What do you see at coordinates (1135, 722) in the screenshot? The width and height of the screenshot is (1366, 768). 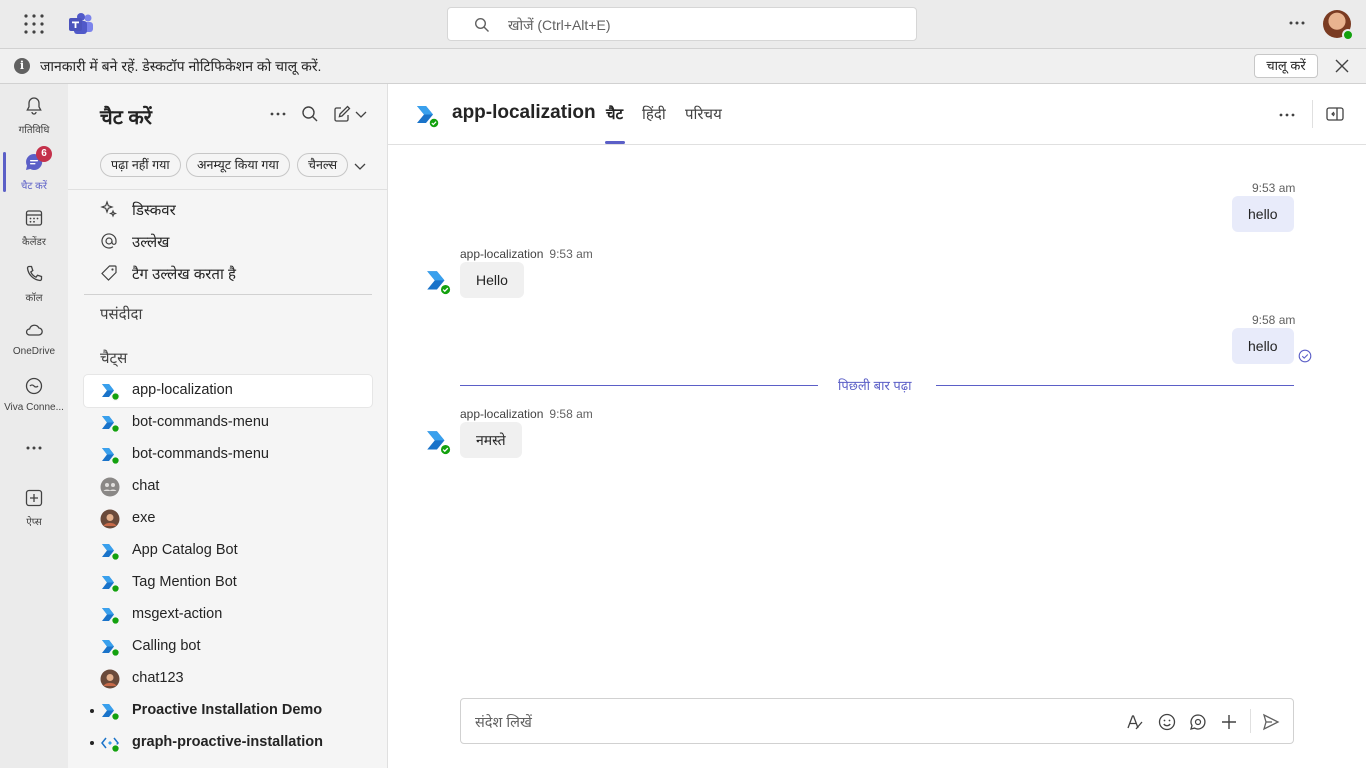 I see `format-icon` at bounding box center [1135, 722].